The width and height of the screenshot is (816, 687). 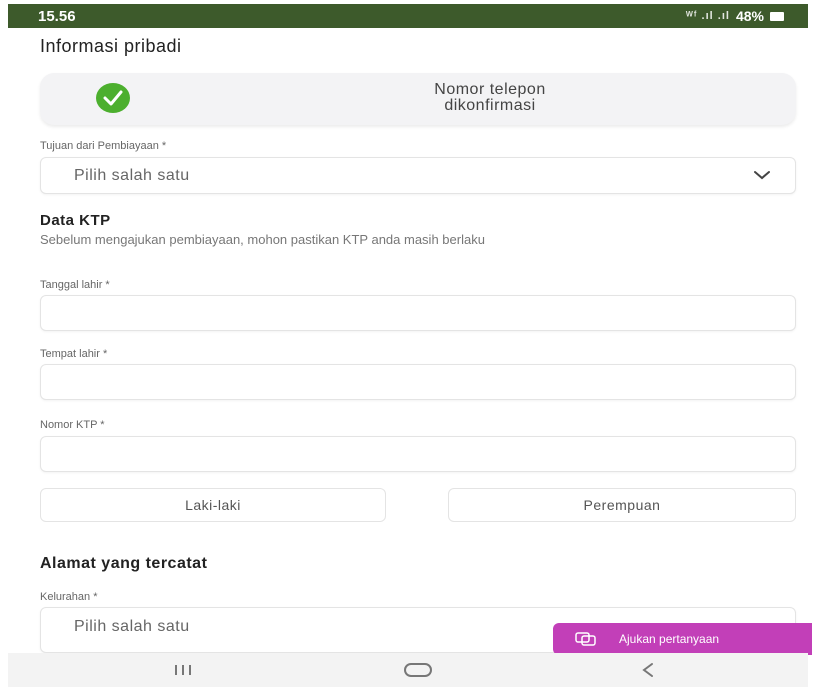 I want to click on purpose-select: Pilih salah satu, so click(x=418, y=175).